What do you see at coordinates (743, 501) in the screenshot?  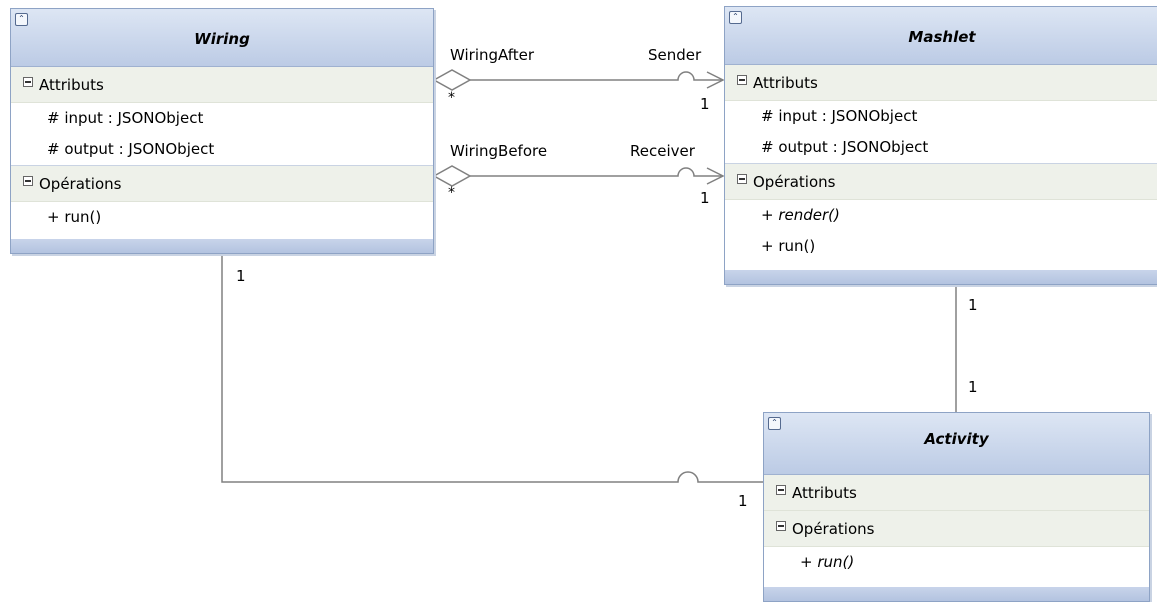 I see `mult-wiring-activity-target: 1` at bounding box center [743, 501].